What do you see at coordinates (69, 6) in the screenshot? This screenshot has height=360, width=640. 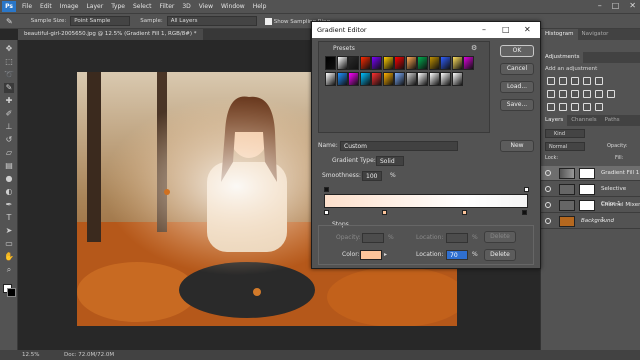 I see `menu-image: Image` at bounding box center [69, 6].